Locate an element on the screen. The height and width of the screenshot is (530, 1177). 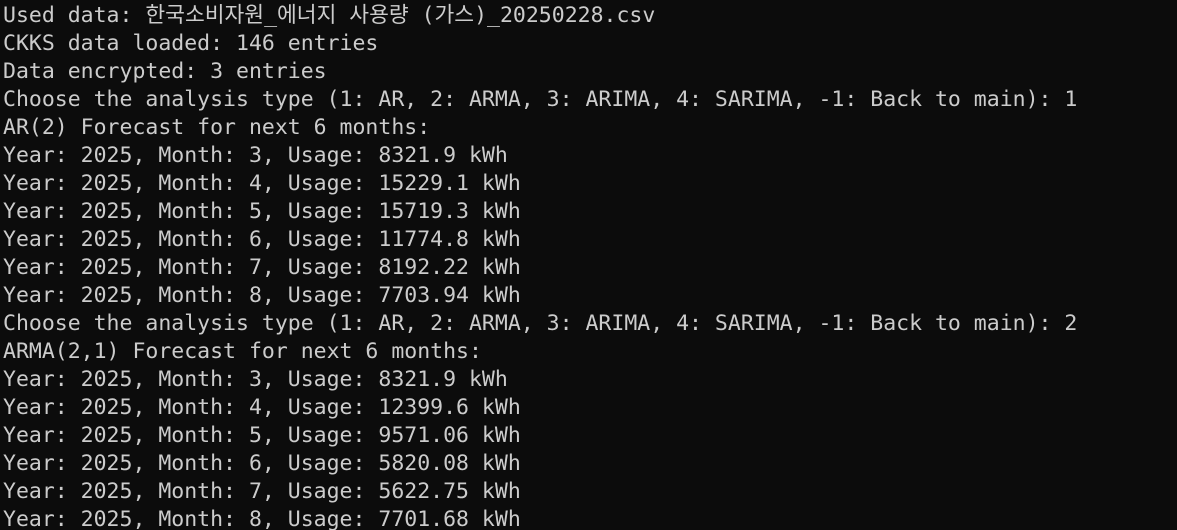
arma-forecast-row: Year: 2025, Month: 3, Usage: 8321.9 kWh is located at coordinates (255, 379).